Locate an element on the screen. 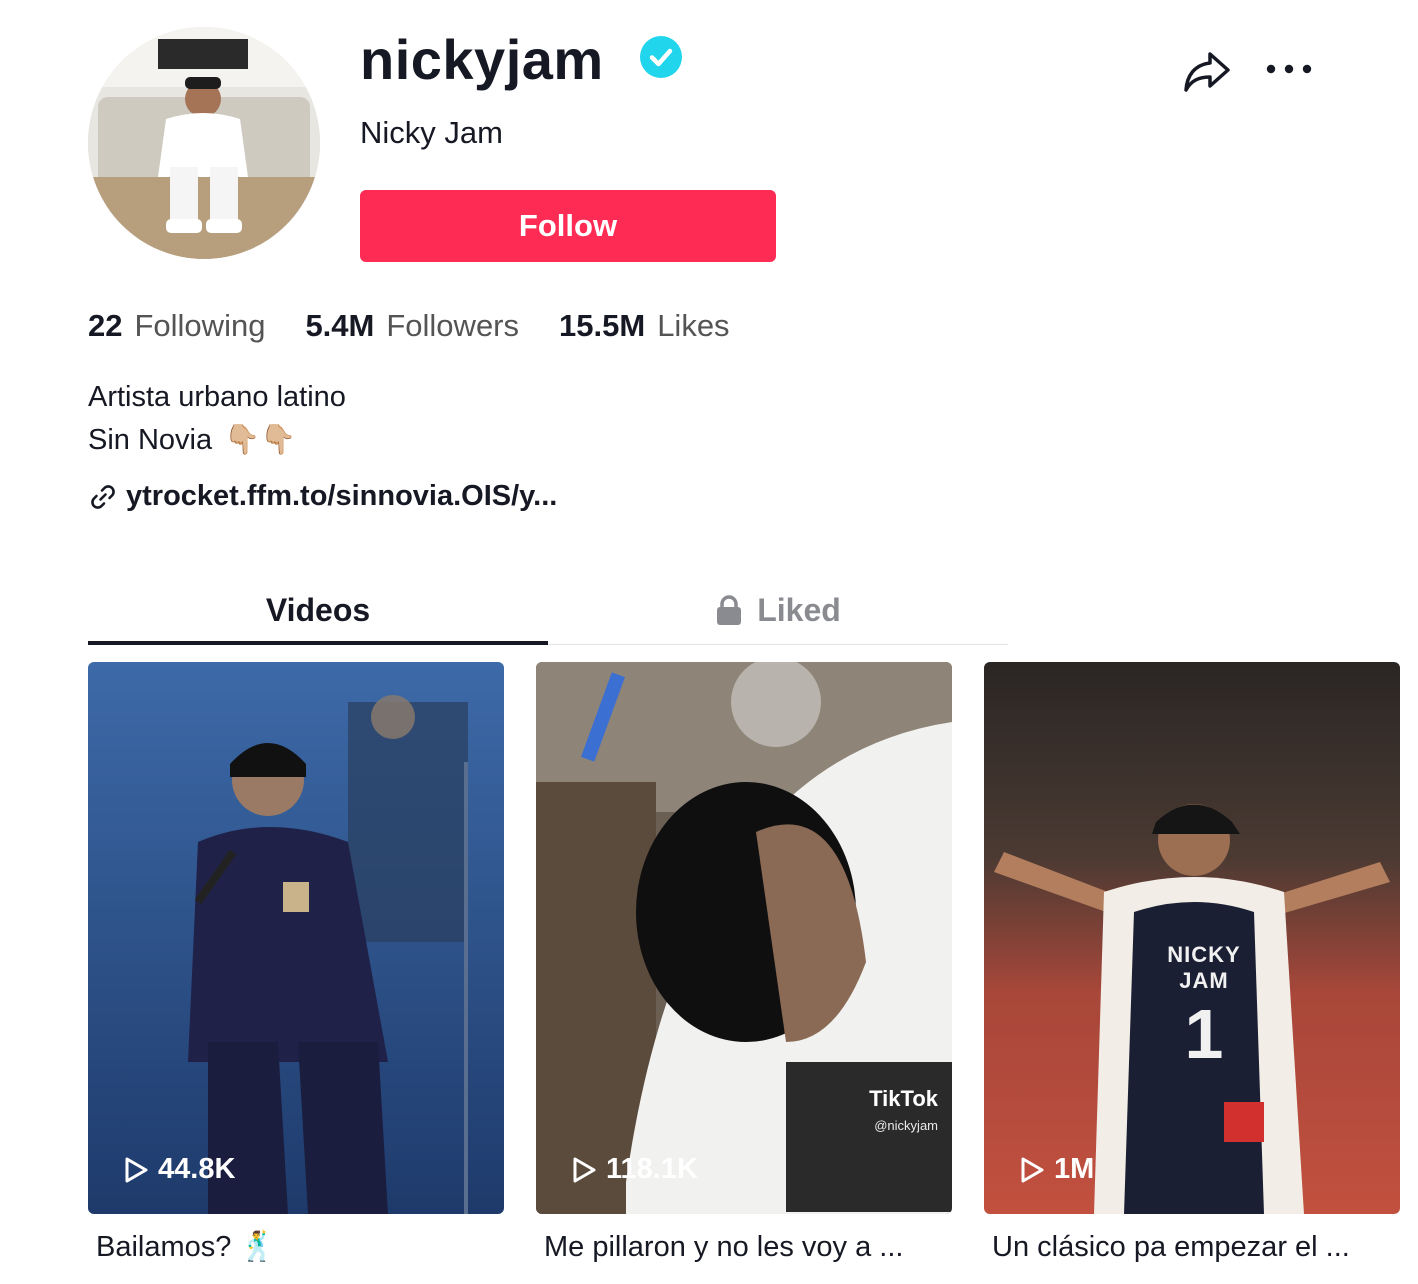  video-caption: Bailamos? 🕺 is located at coordinates (304, 1247).